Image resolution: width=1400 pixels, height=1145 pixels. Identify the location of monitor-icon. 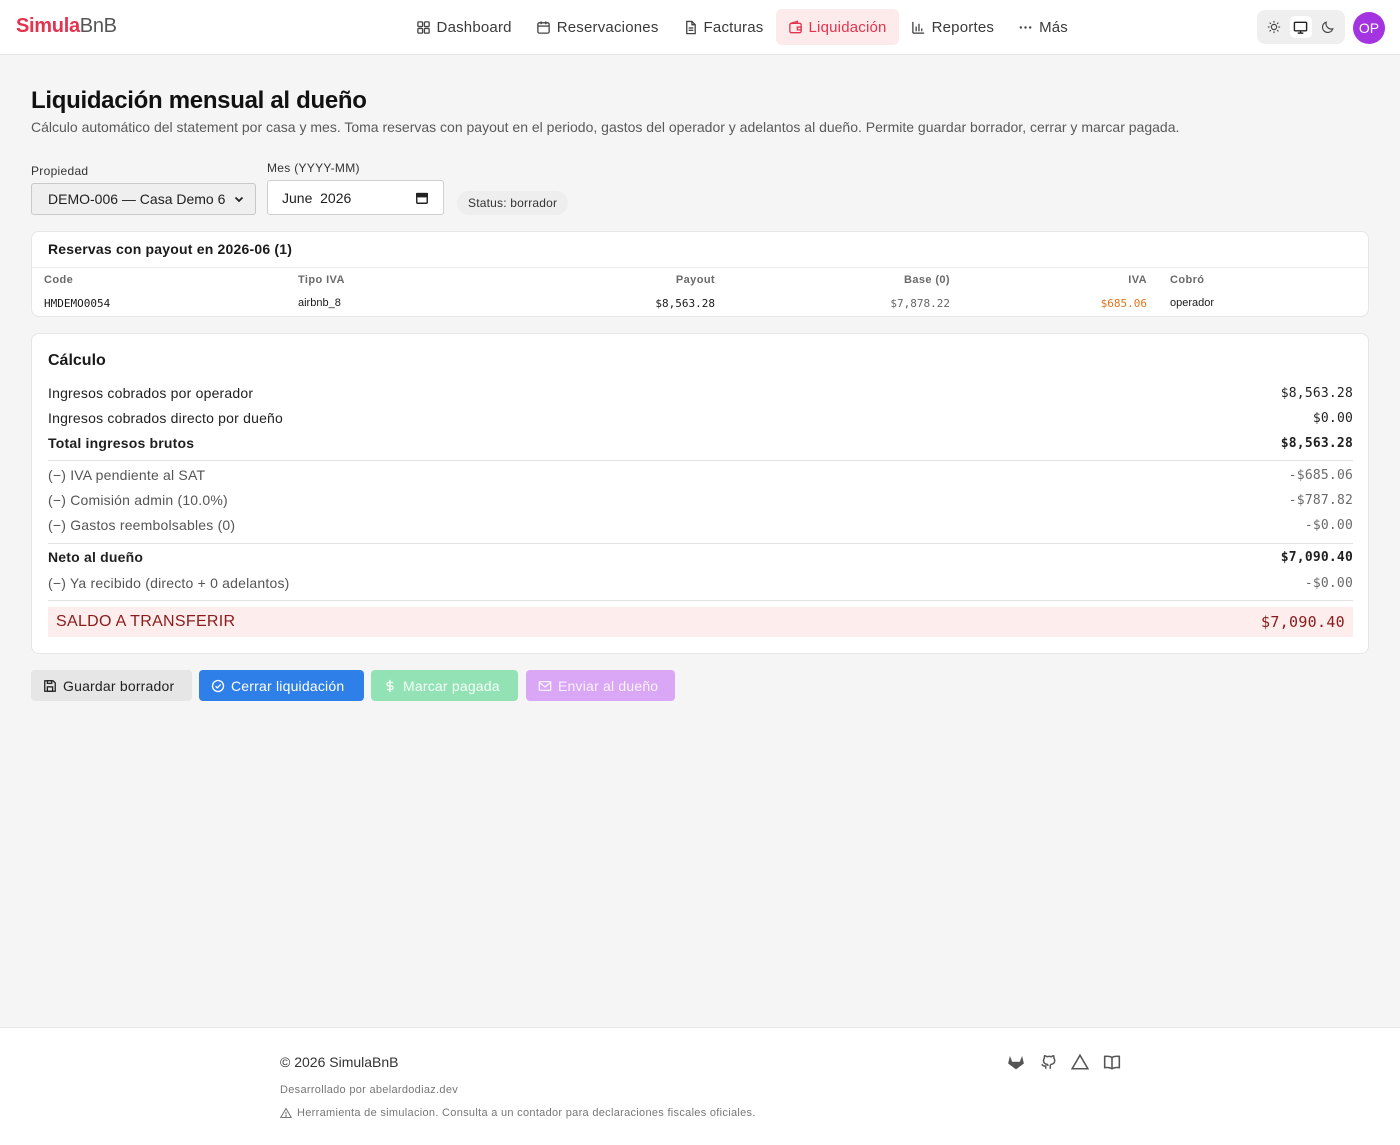
(1301, 27).